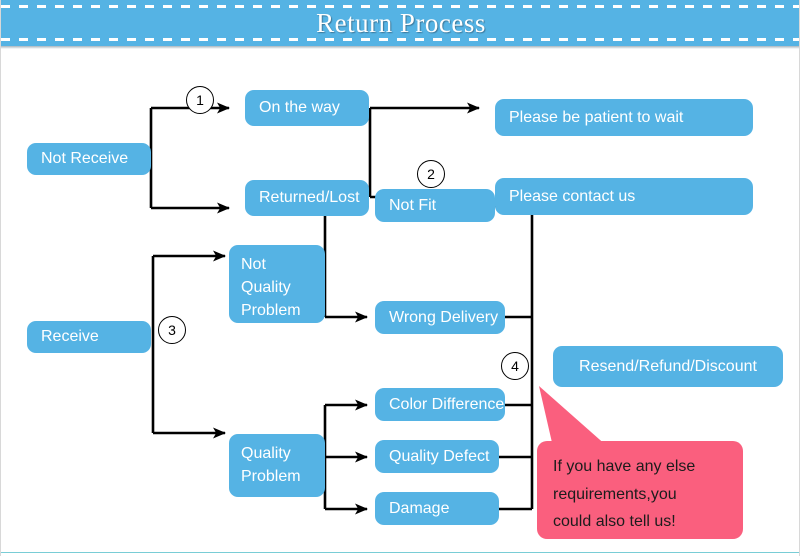  What do you see at coordinates (89, 337) in the screenshot?
I see `node-receive: Receive` at bounding box center [89, 337].